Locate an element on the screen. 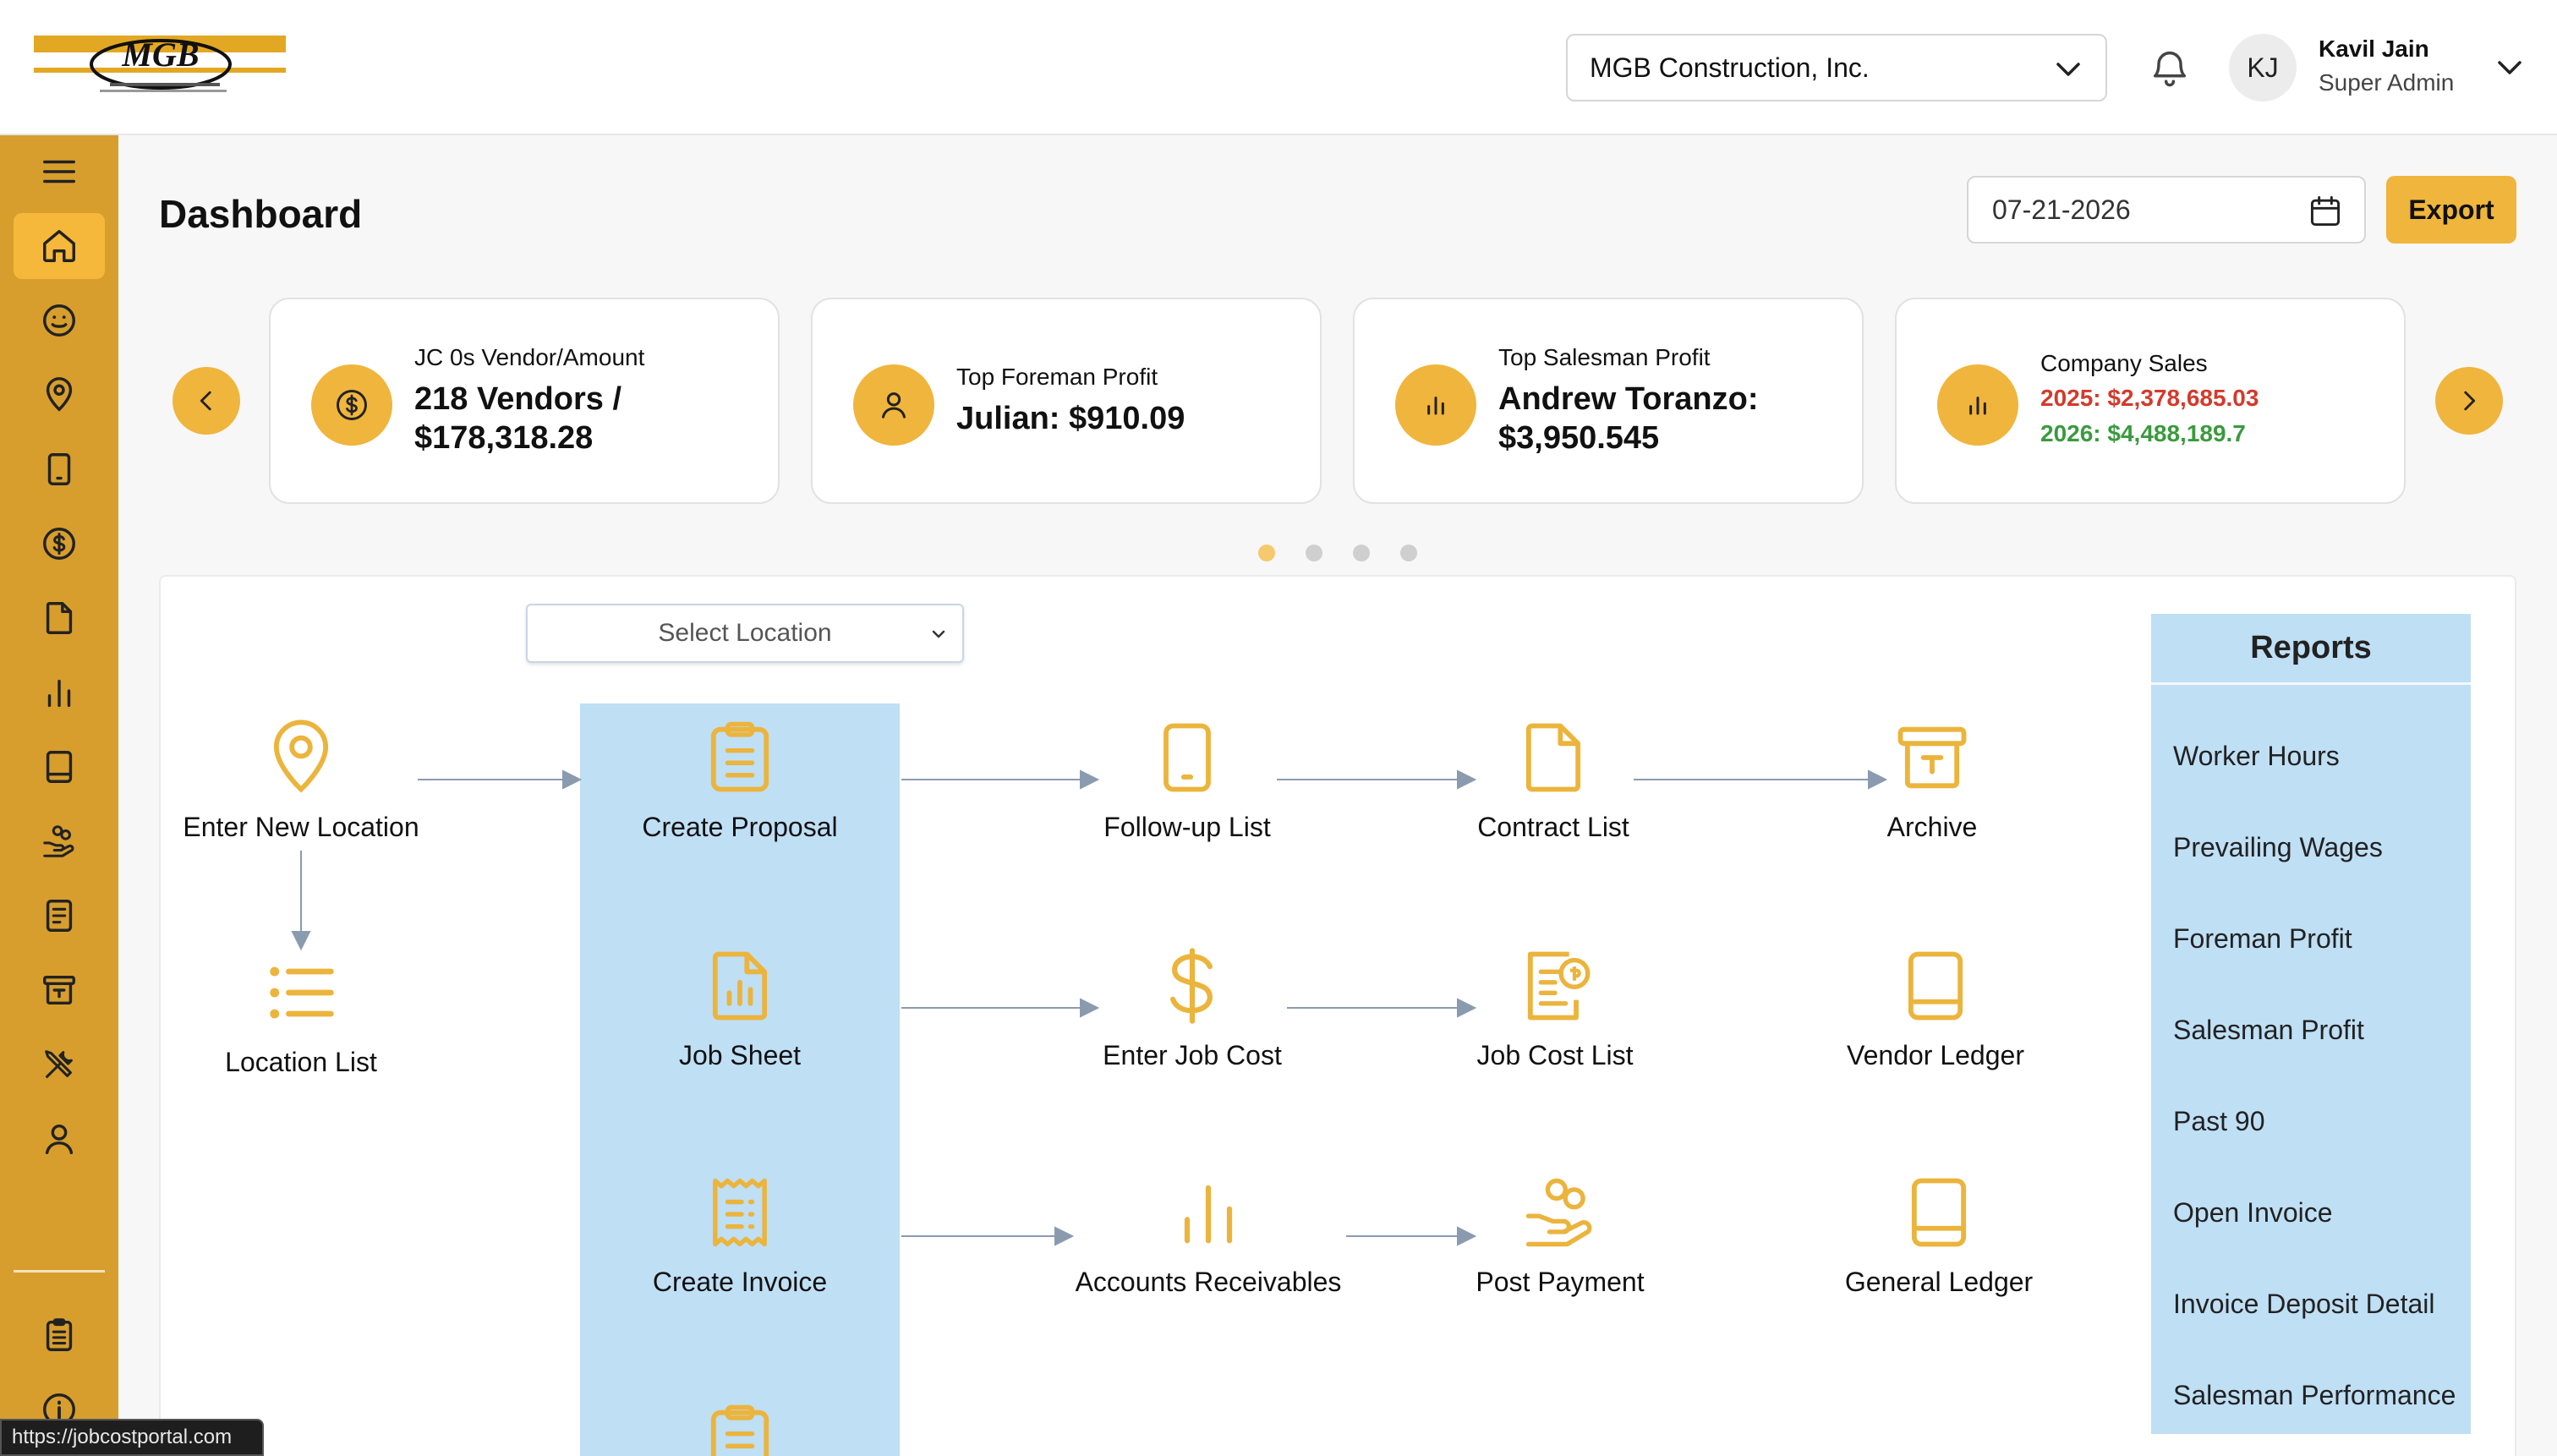 The image size is (2557, 1456). node-label: Job Sheet is located at coordinates (740, 1055).